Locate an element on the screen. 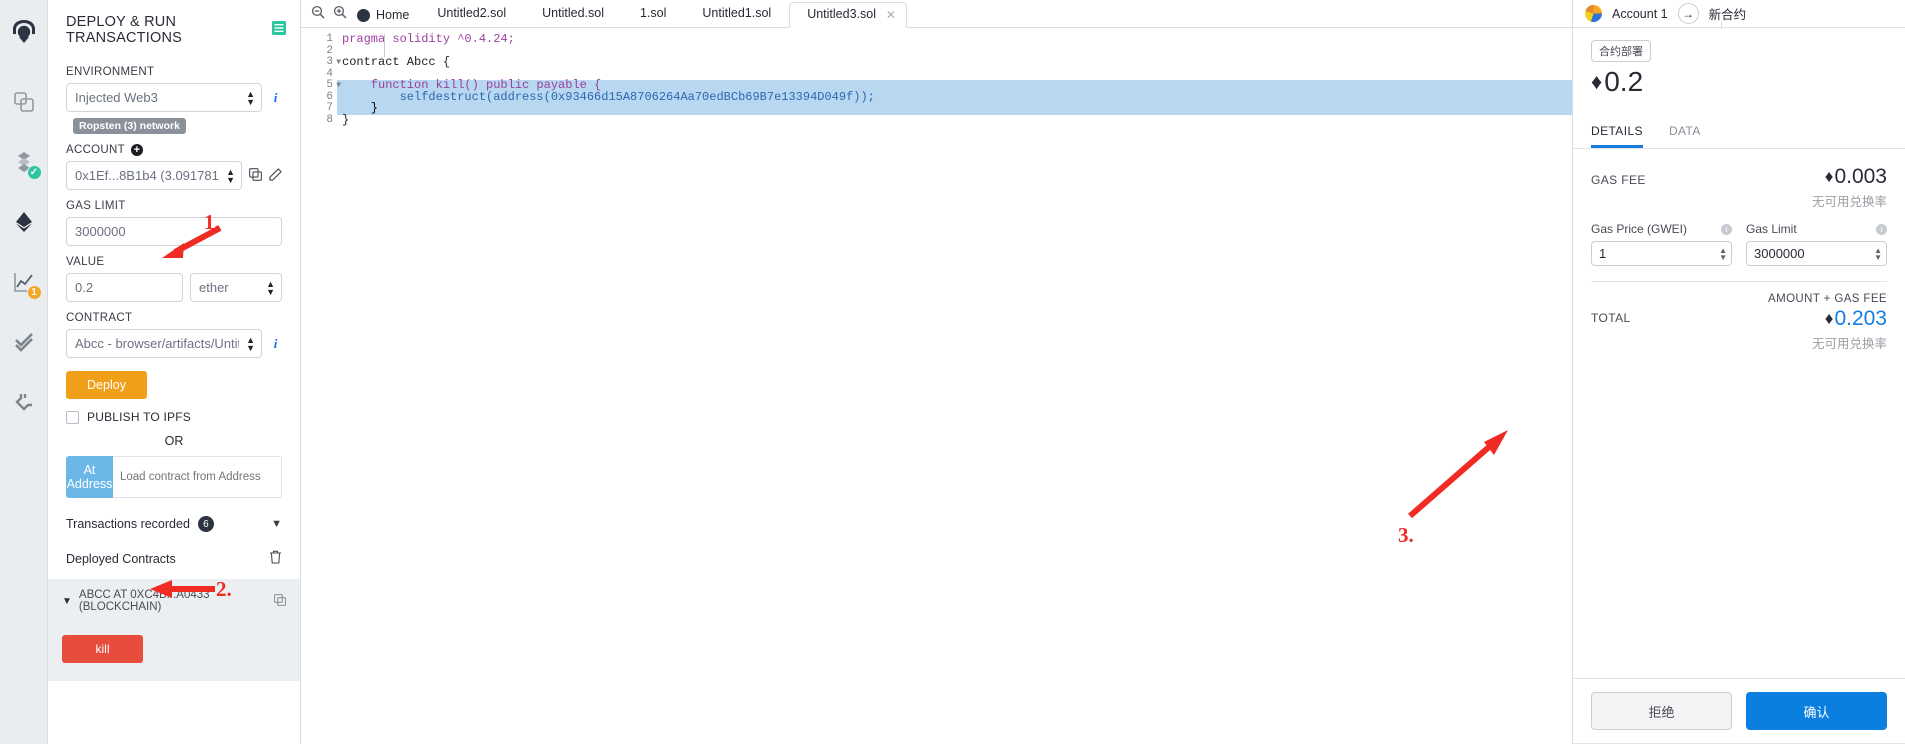 The image size is (1905, 744). value-input is located at coordinates (124, 287).